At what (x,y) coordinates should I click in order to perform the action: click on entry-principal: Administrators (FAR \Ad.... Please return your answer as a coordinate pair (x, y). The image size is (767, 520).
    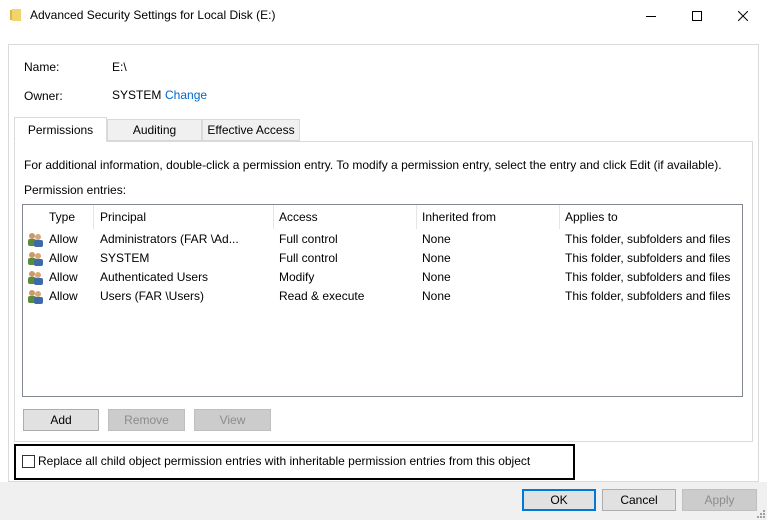
    Looking at the image, I should click on (169, 239).